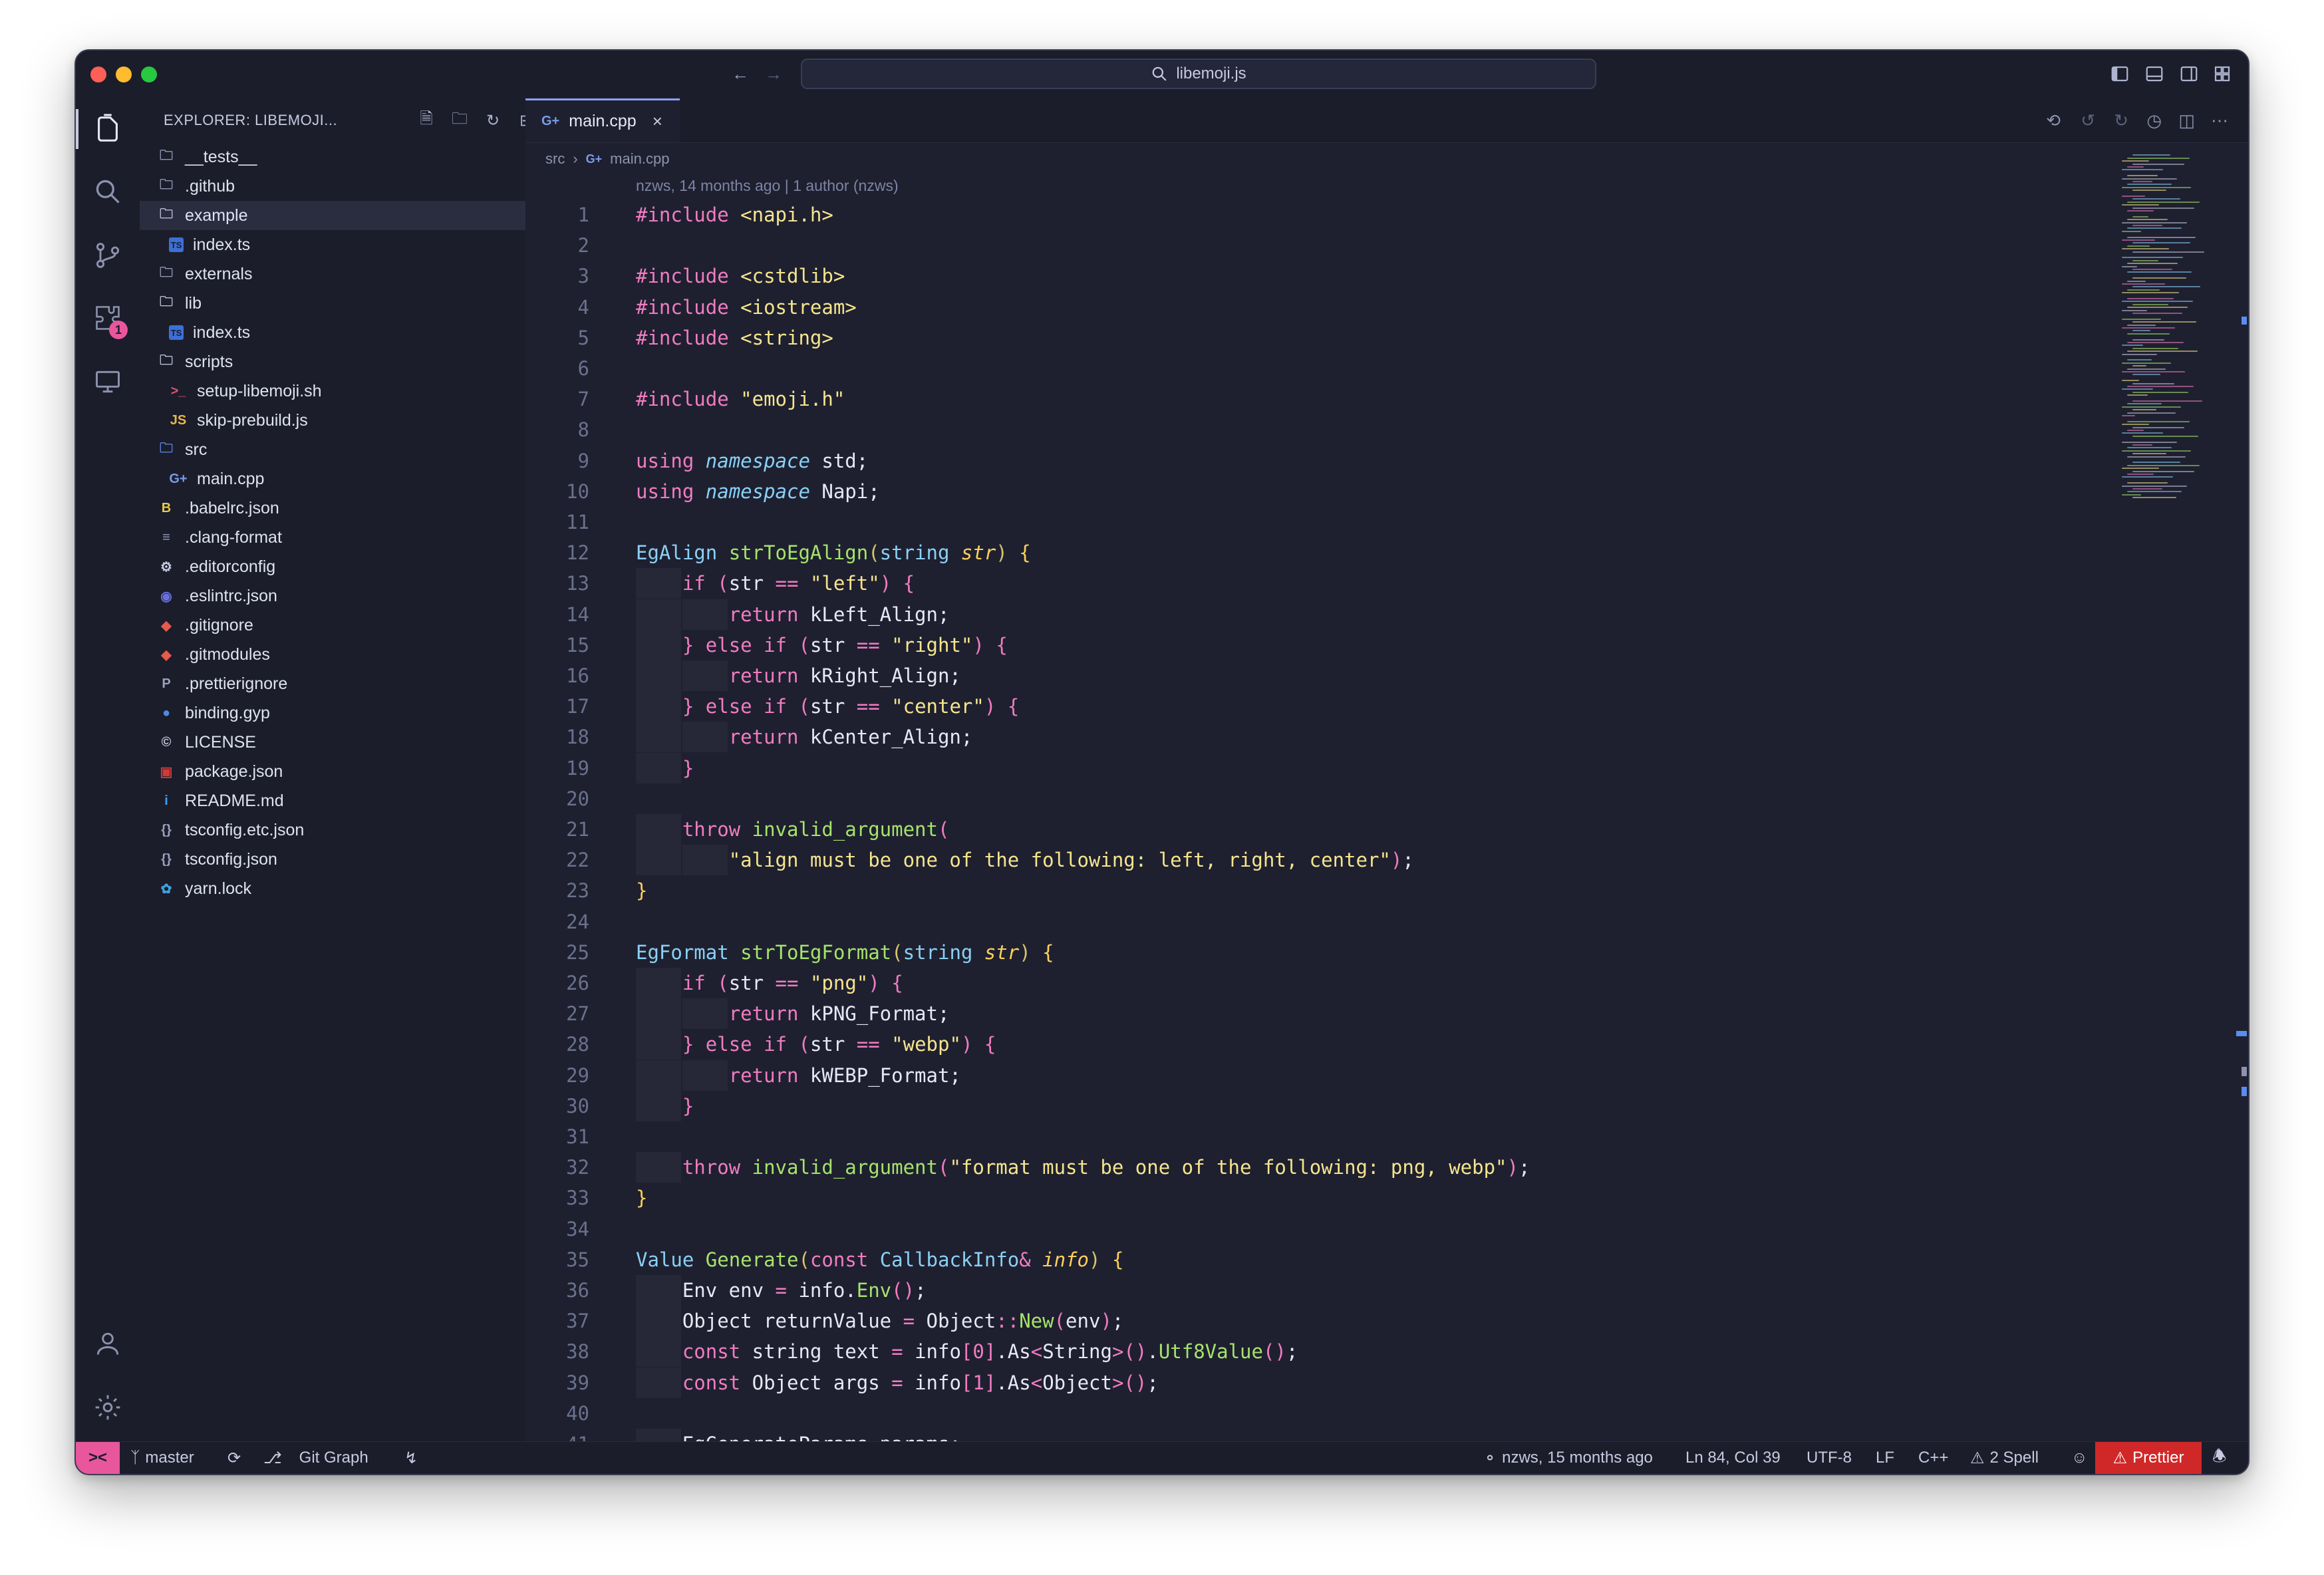 The image size is (2324, 1575). I want to click on tree-item: P .prettierignore, so click(332, 683).